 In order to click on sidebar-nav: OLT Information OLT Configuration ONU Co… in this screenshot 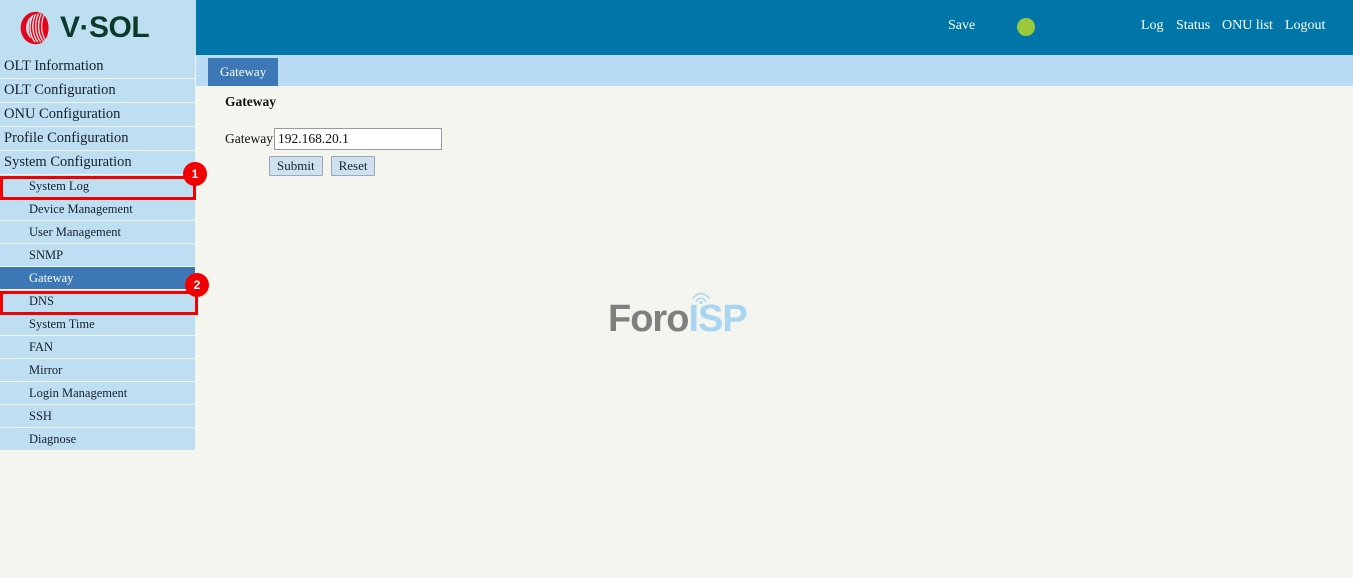, I will do `click(98, 316)`.